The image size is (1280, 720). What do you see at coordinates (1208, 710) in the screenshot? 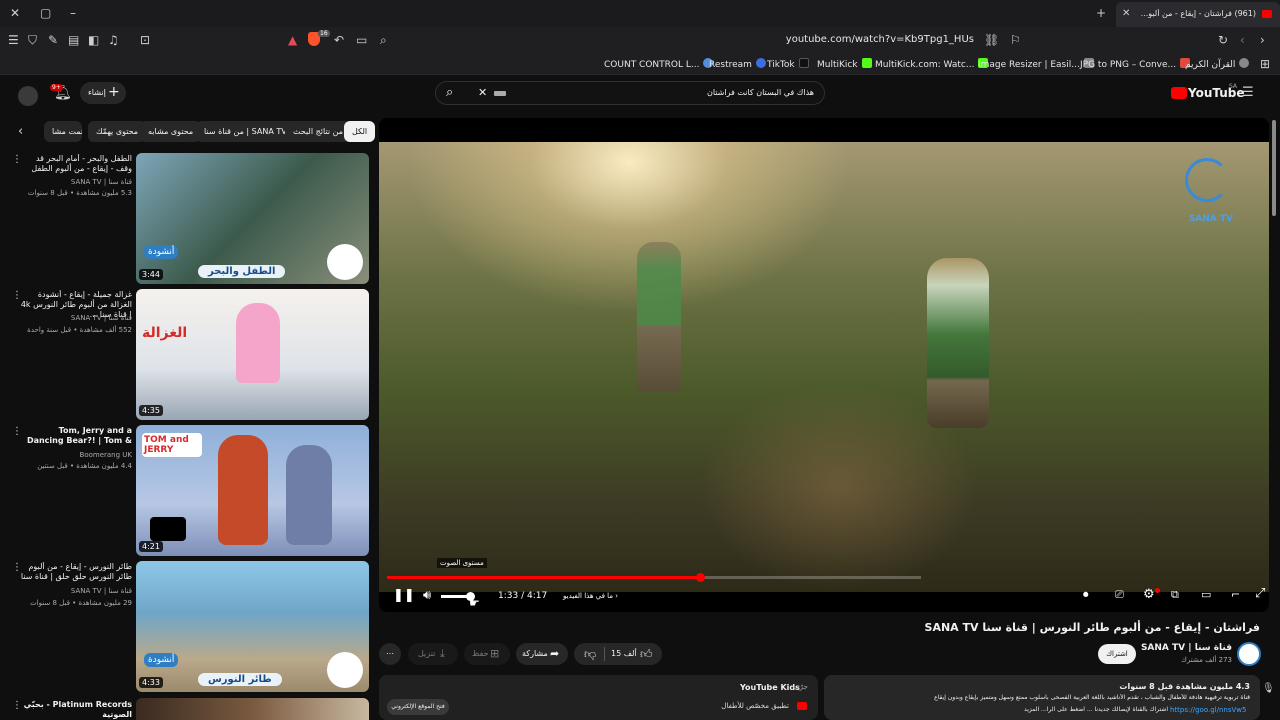
I see `description-link: https://goo.gl/nnsVw5` at bounding box center [1208, 710].